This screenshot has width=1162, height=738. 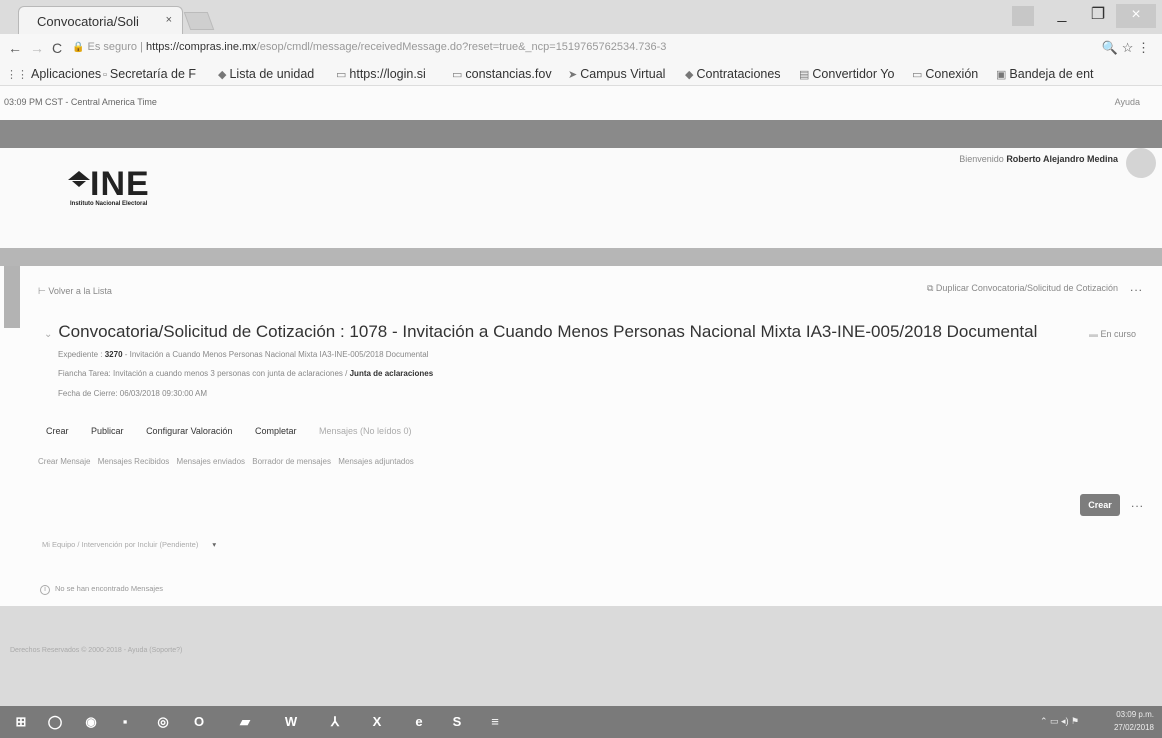 I want to click on back-to-list-link: ⊢ Volver a la Lista, so click(x=75, y=291).